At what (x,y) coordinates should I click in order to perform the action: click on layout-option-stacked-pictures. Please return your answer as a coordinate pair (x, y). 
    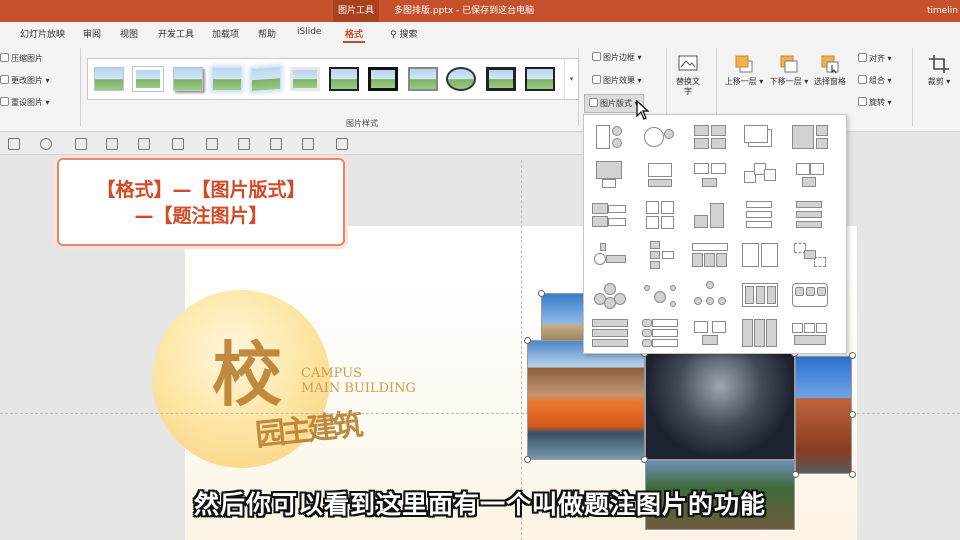
    Looking at the image, I should click on (760, 137).